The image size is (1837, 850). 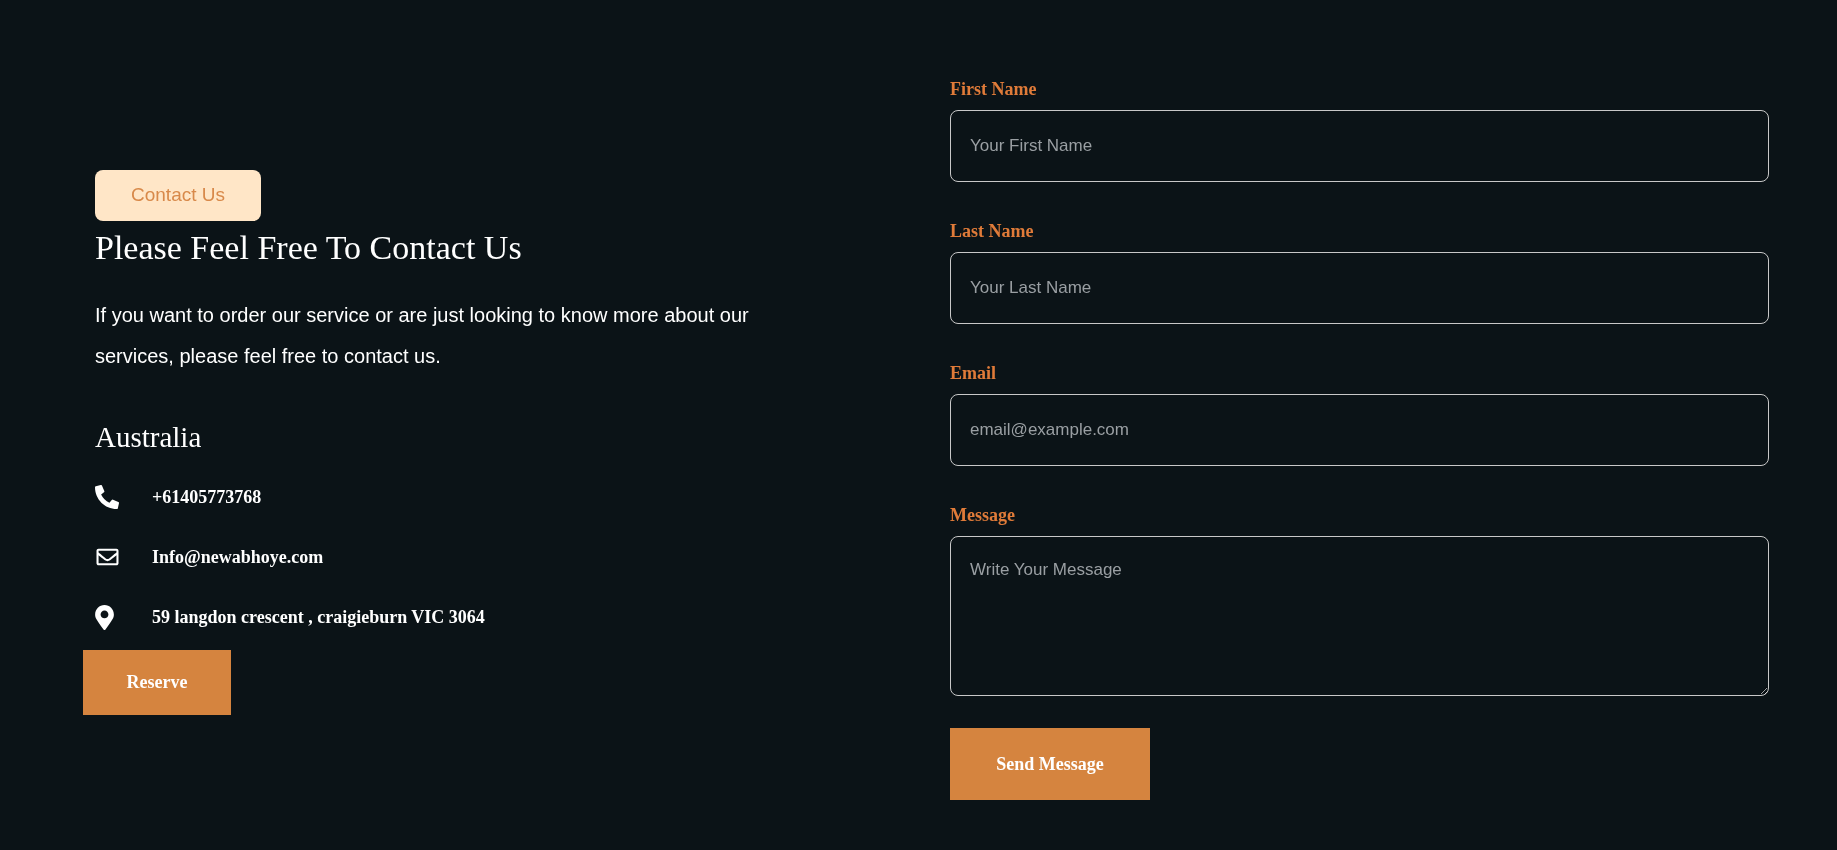 I want to click on contact-text: Info@newabhoye.com, so click(x=238, y=557).